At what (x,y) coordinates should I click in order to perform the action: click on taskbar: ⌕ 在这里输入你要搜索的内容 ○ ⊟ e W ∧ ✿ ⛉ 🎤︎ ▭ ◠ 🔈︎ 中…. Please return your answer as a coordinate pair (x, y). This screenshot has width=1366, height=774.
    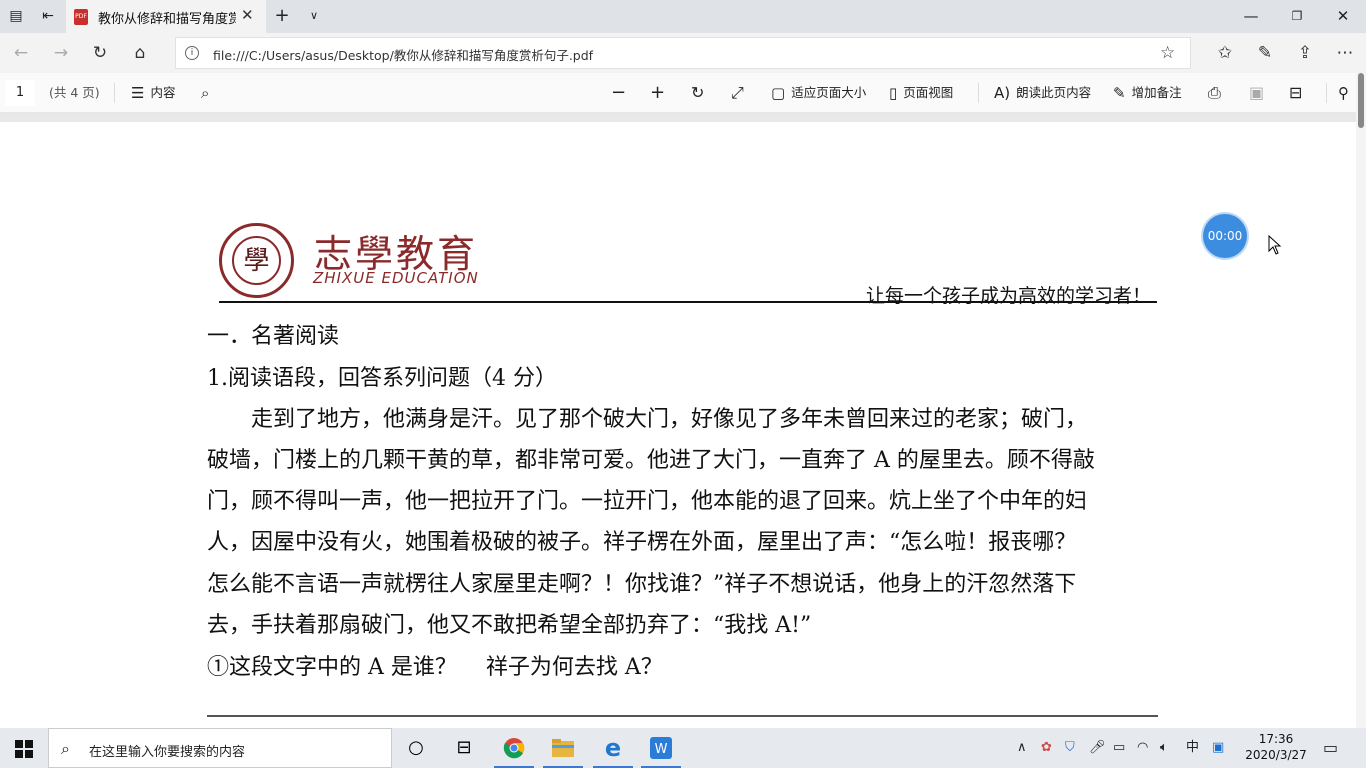
    Looking at the image, I should click on (683, 748).